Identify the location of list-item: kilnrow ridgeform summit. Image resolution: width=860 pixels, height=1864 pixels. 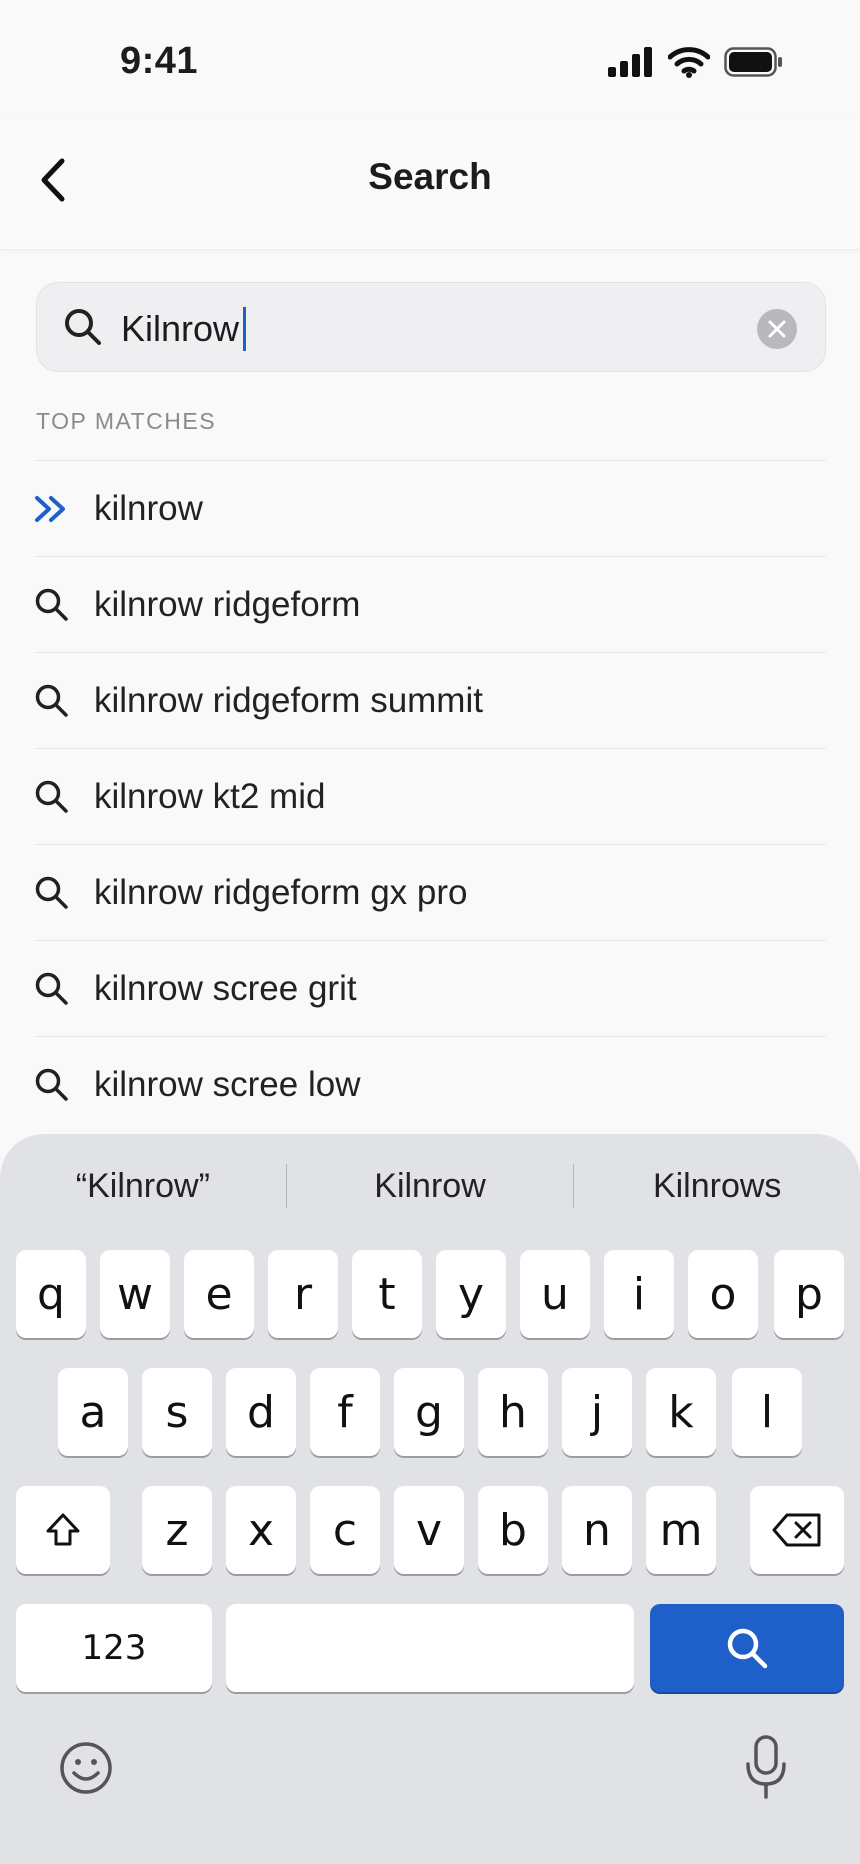
(430, 700).